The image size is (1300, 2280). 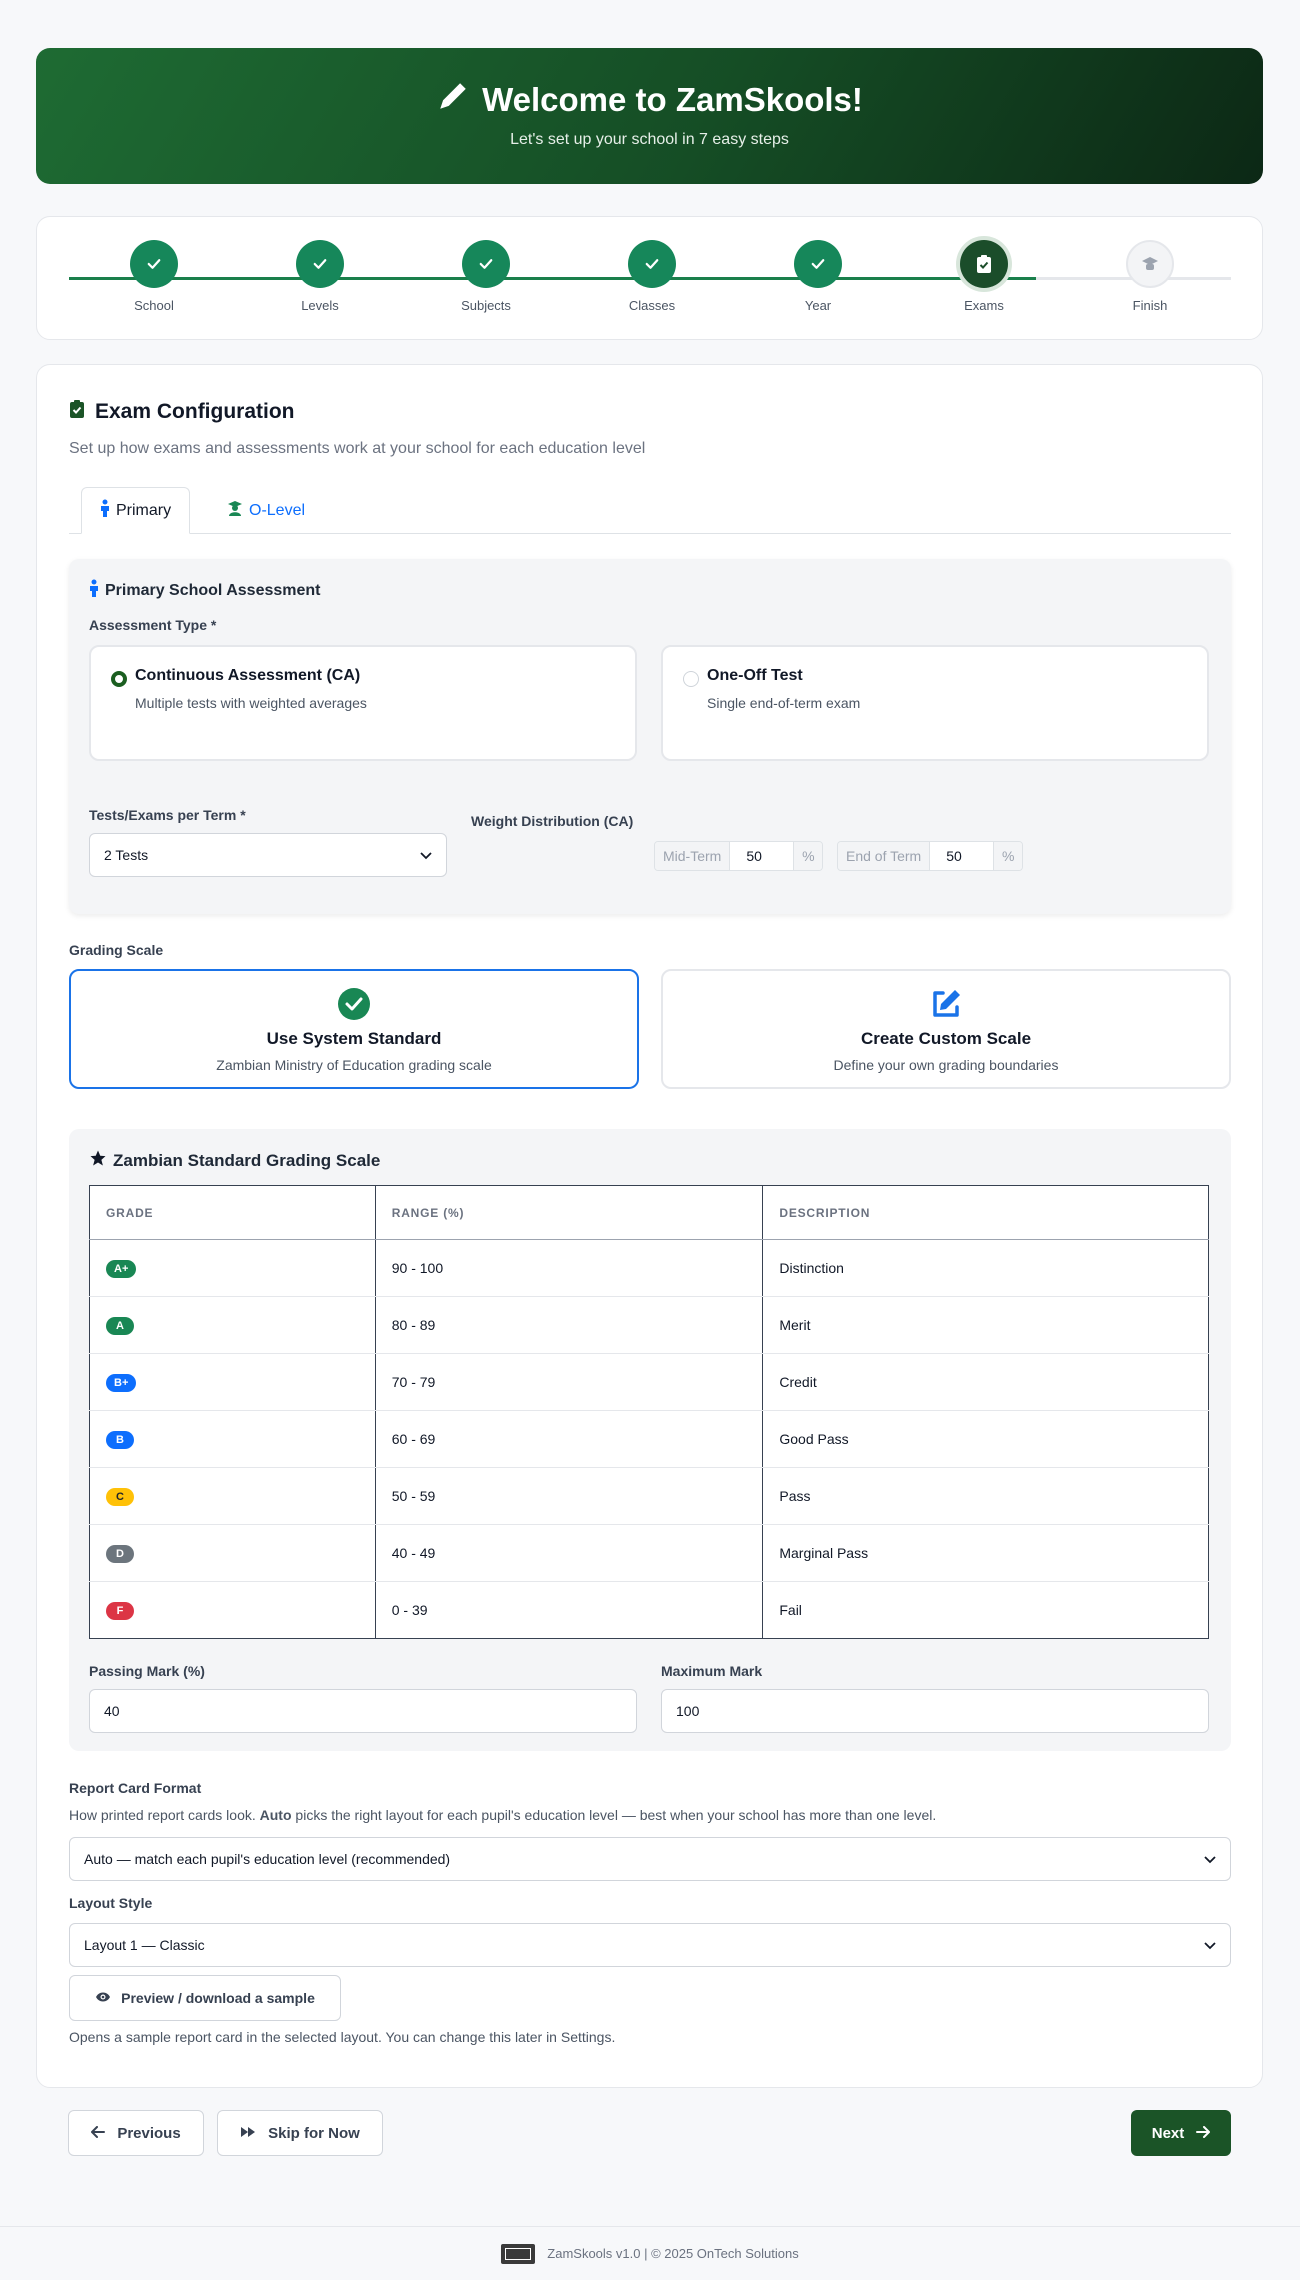 I want to click on option-one-off-test: One-Off Test Single end-of-term exam, so click(x=935, y=703).